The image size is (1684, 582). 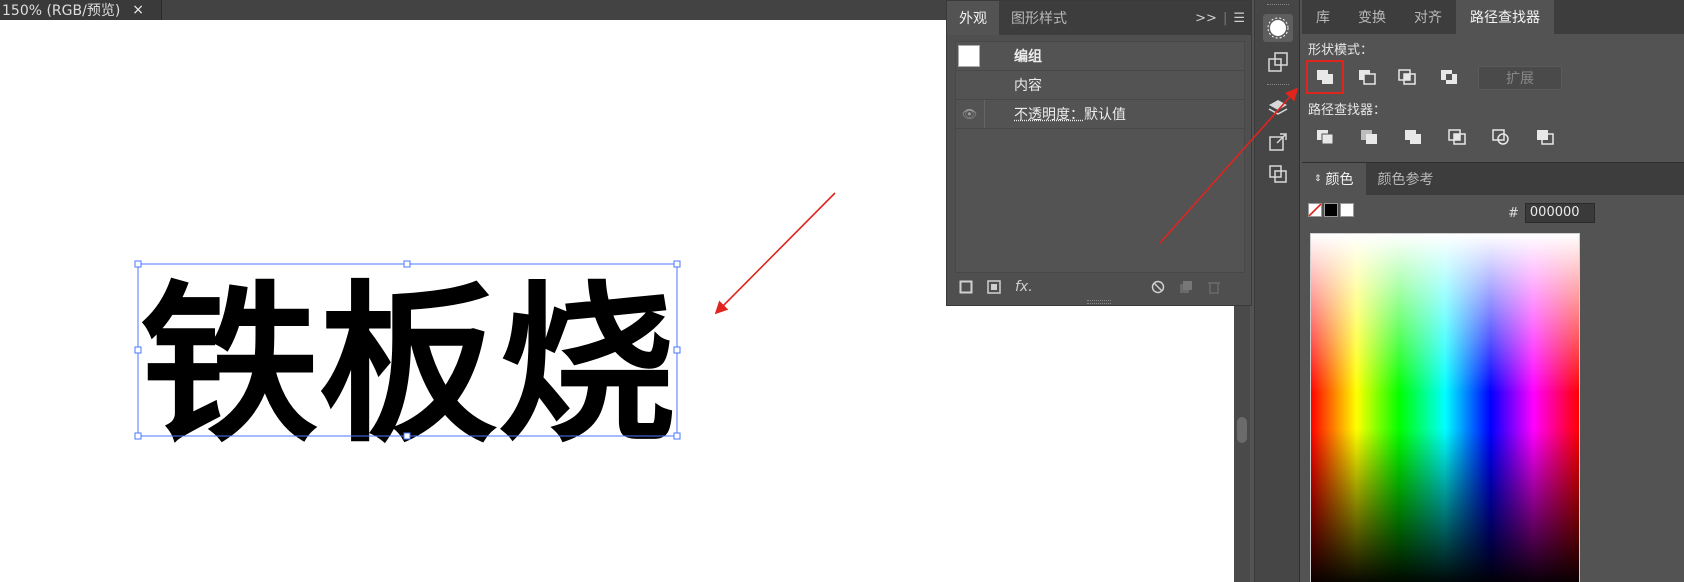 I want to click on crop-icon, so click(x=1457, y=137).